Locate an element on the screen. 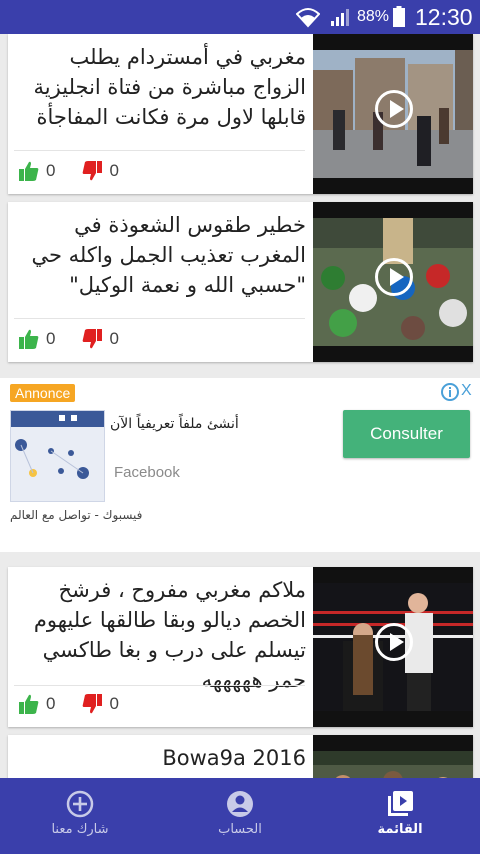  nav-item-account: الحساب is located at coordinates (240, 816).